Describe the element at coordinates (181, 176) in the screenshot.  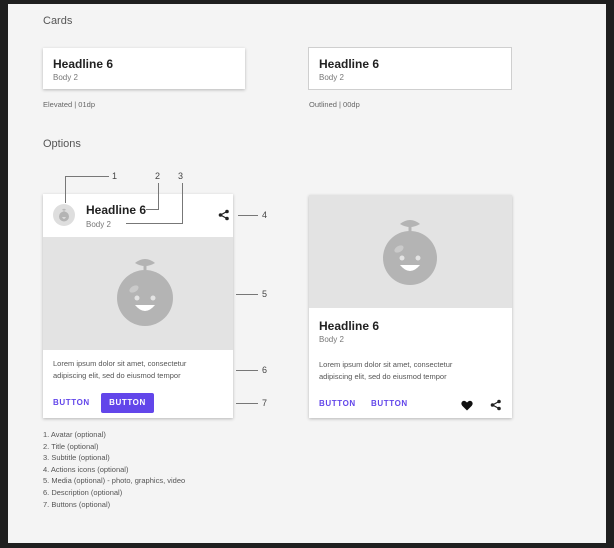
I see `callout-number: 3` at that location.